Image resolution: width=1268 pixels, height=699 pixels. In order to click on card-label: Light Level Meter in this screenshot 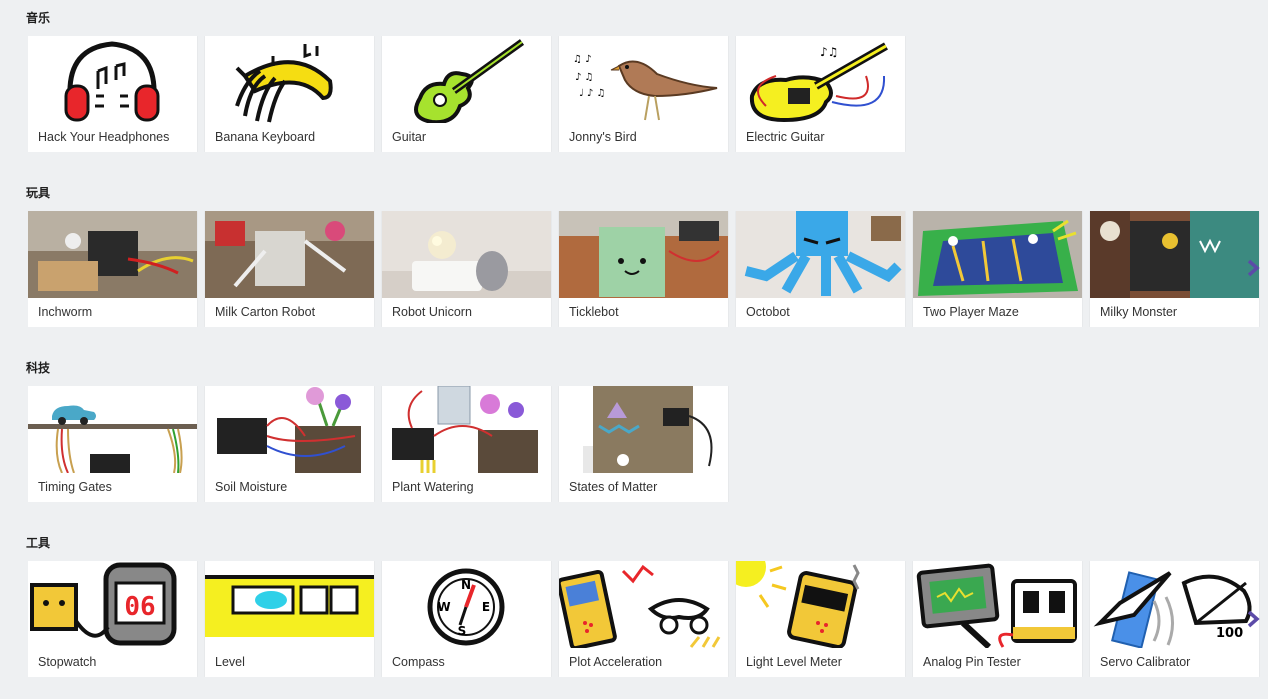, I will do `click(794, 662)`.